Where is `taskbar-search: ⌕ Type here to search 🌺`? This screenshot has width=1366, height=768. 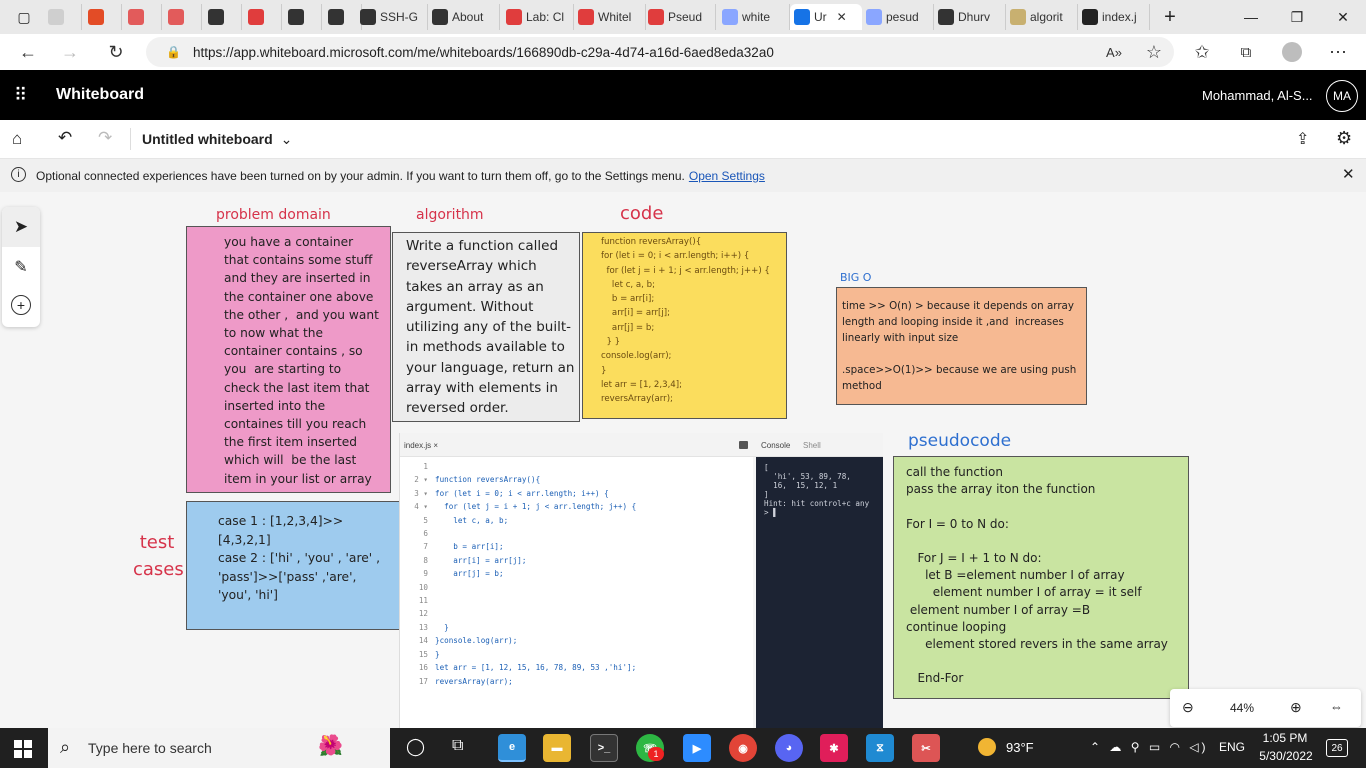 taskbar-search: ⌕ Type here to search 🌺 is located at coordinates (219, 748).